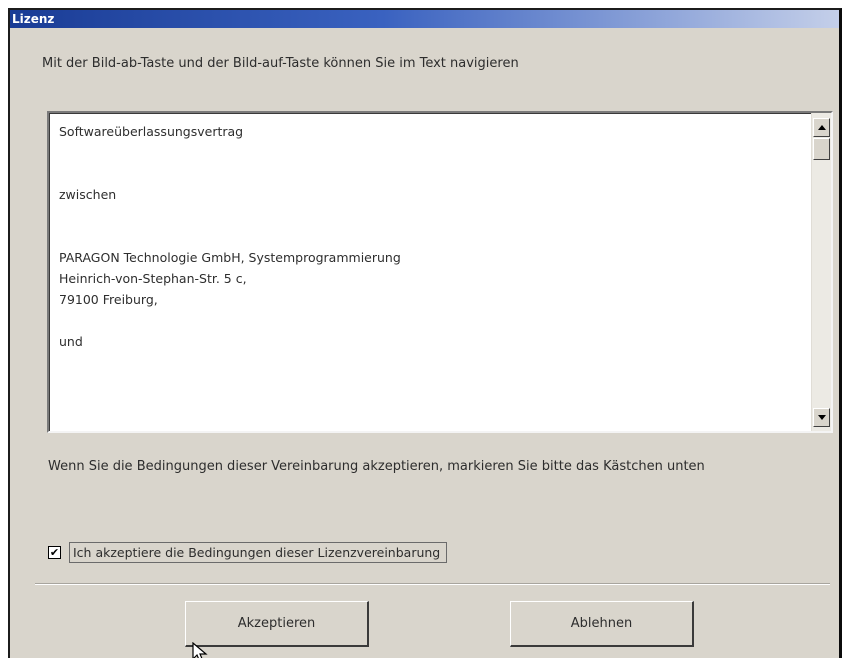 The image size is (850, 658). What do you see at coordinates (424, 19) in the screenshot?
I see `title-bar: Lizenz` at bounding box center [424, 19].